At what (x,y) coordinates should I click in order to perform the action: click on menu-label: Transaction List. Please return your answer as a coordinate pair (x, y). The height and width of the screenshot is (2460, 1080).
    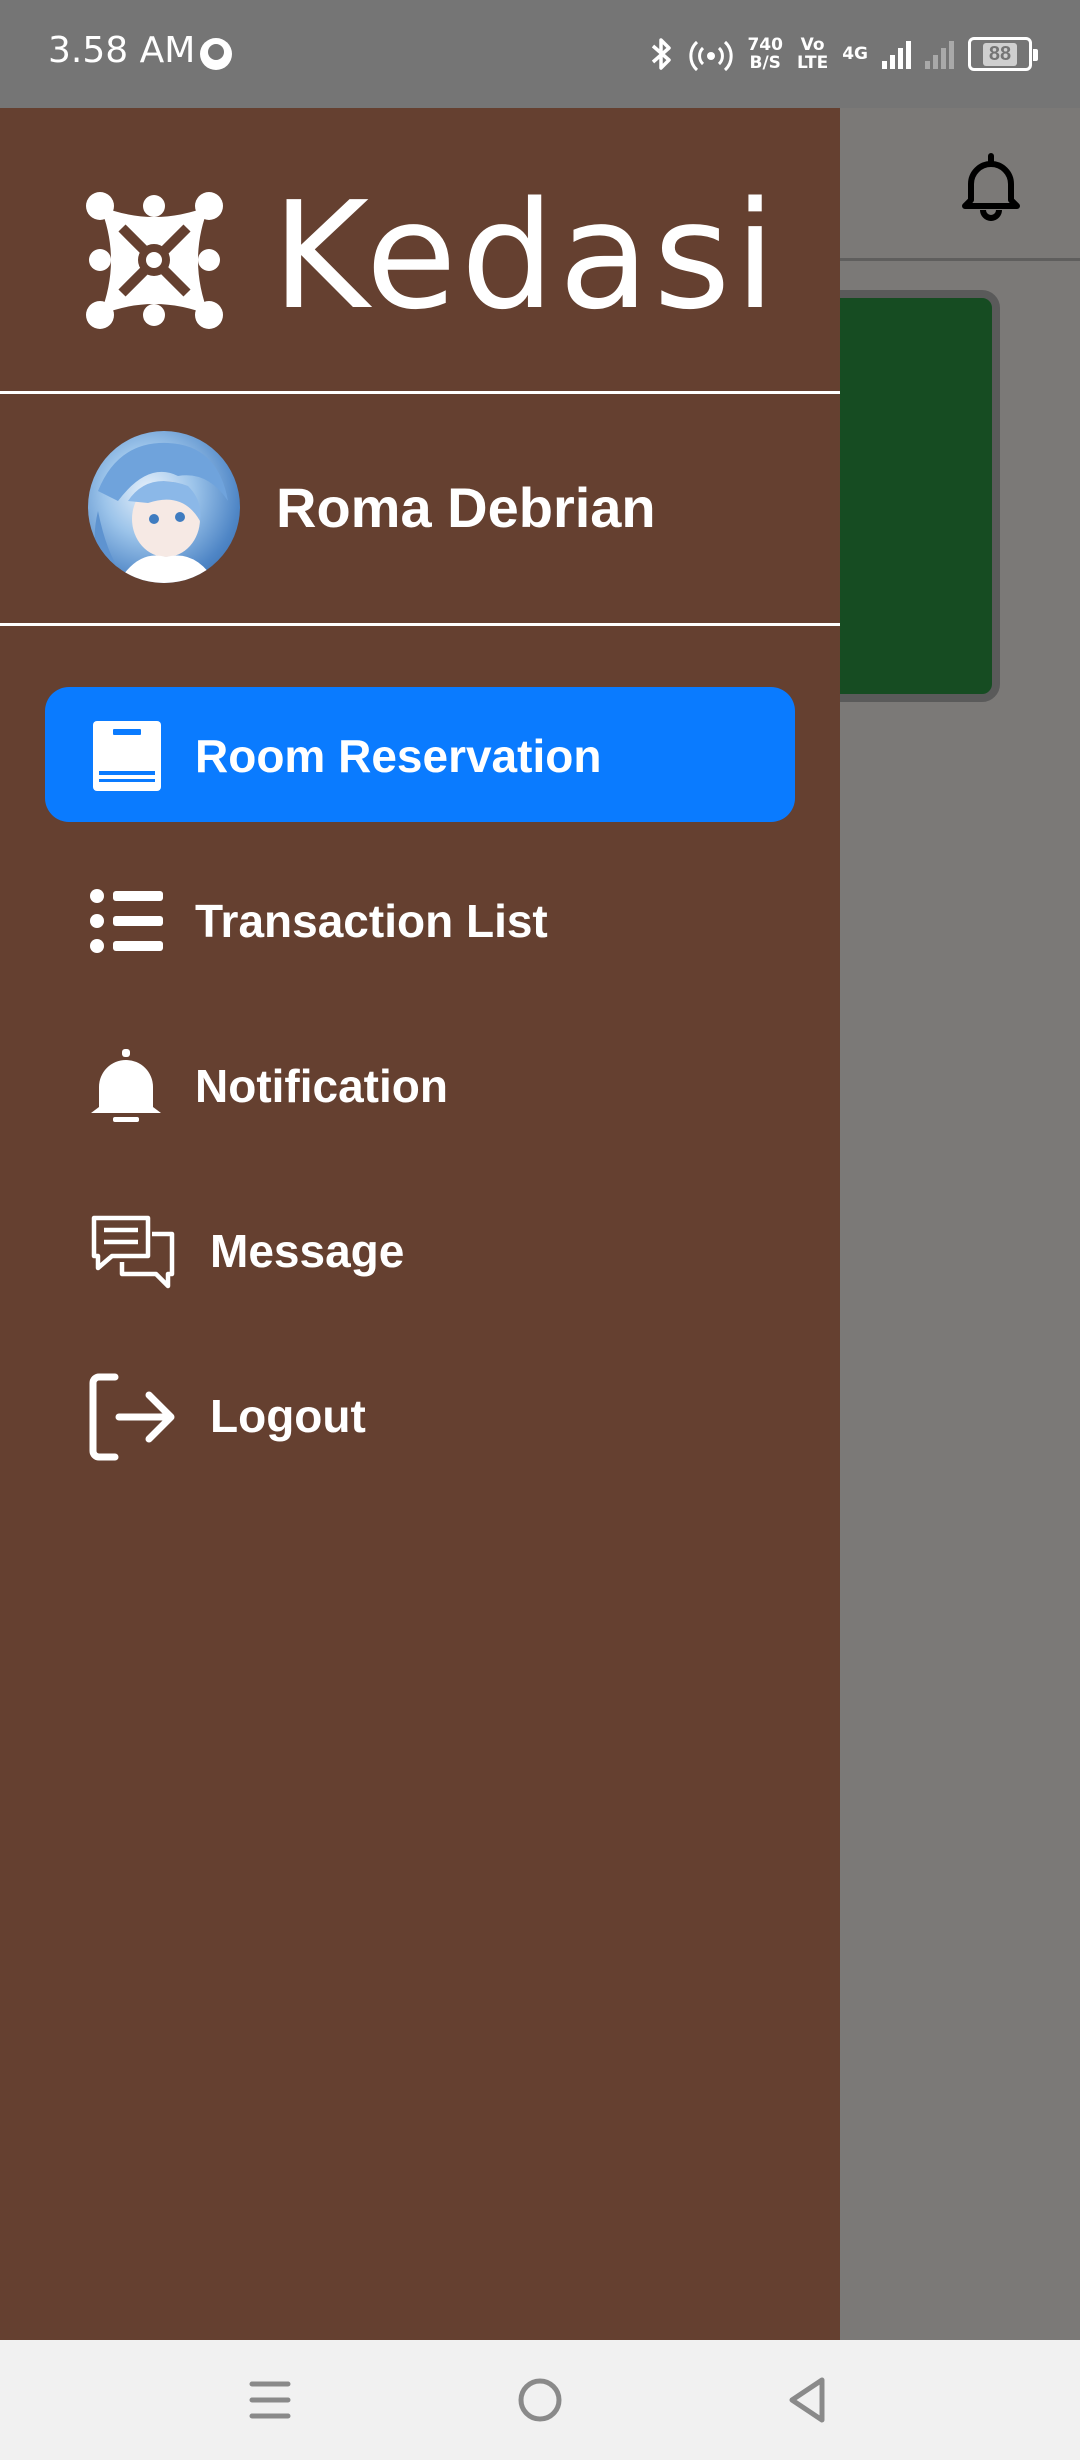
    Looking at the image, I should click on (371, 921).